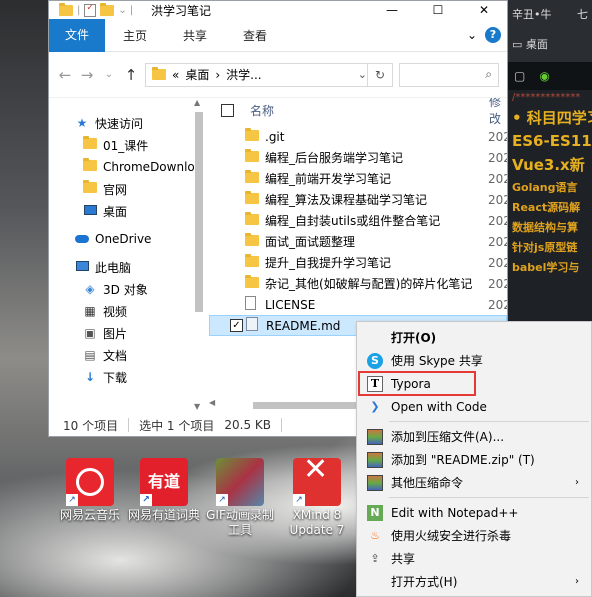 The width and height of the screenshot is (592, 597). Describe the element at coordinates (310, 242) in the screenshot. I see `file-name: 面试_面试题整理` at that location.